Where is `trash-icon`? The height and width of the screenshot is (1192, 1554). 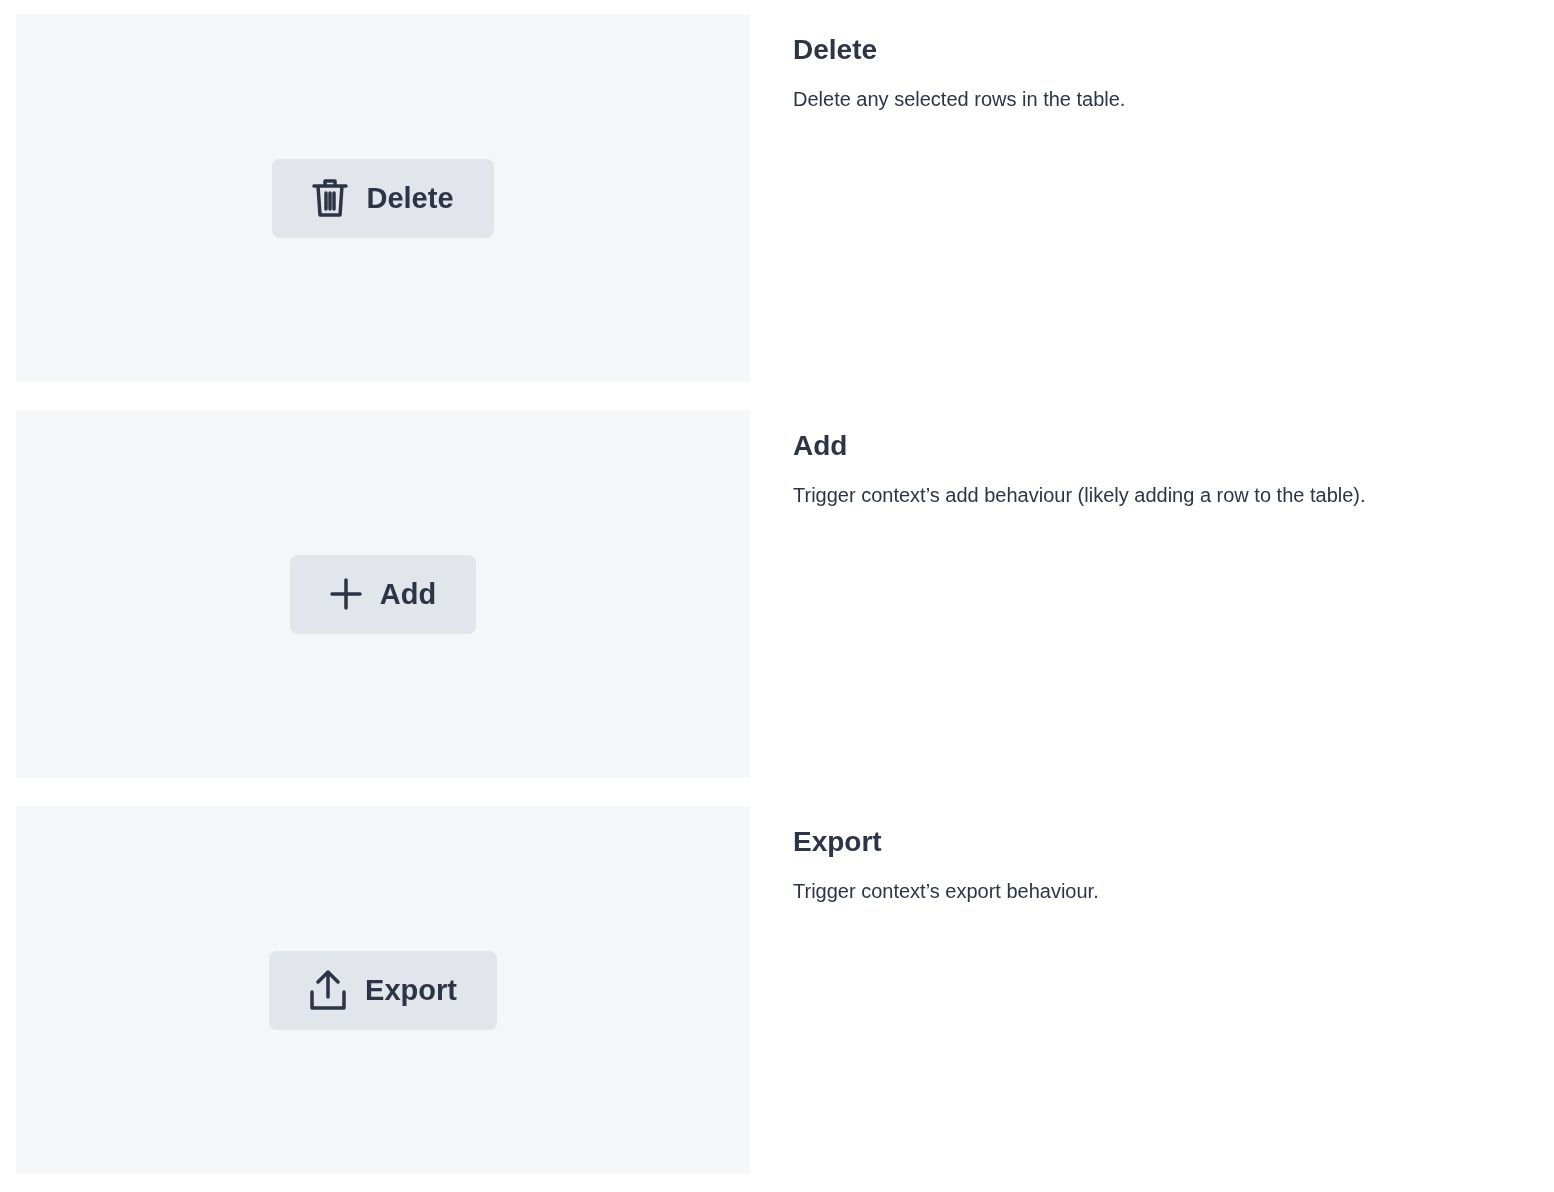
trash-icon is located at coordinates (330, 198).